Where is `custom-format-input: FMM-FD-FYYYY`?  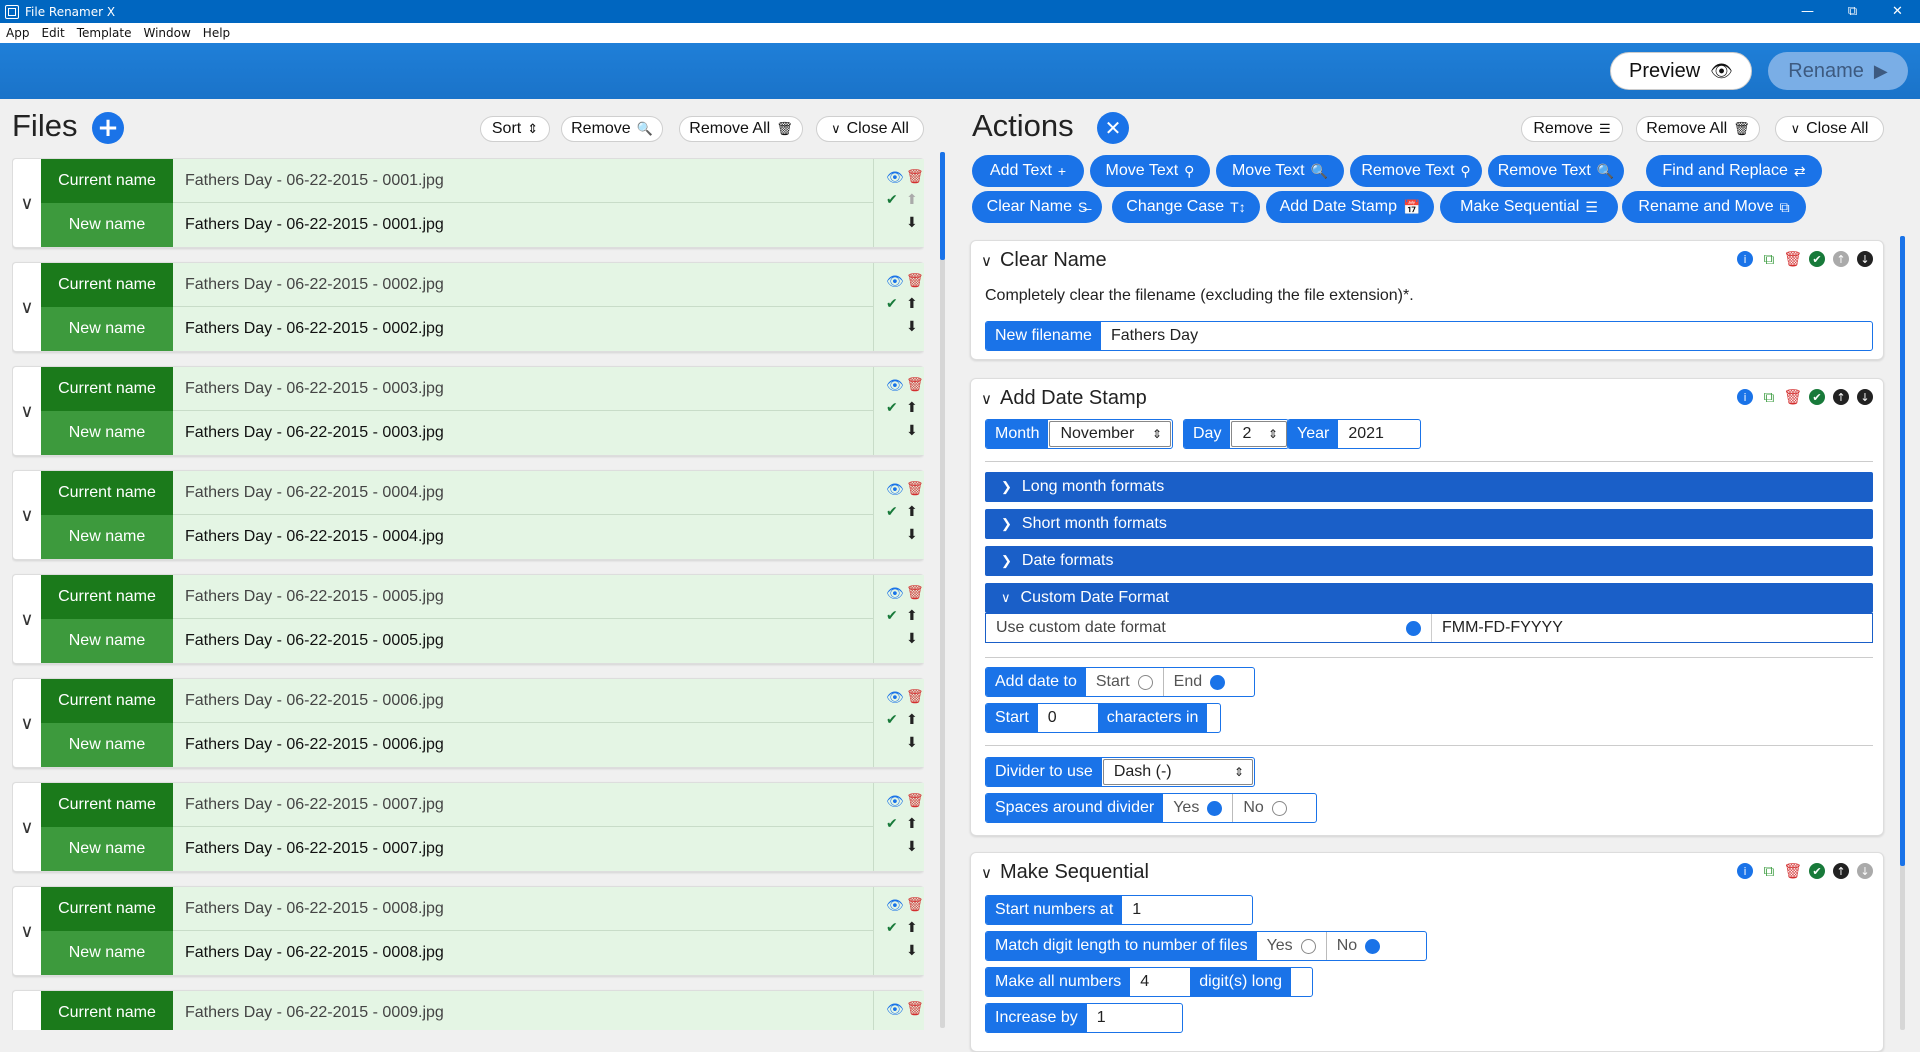 custom-format-input: FMM-FD-FYYYY is located at coordinates (1652, 628).